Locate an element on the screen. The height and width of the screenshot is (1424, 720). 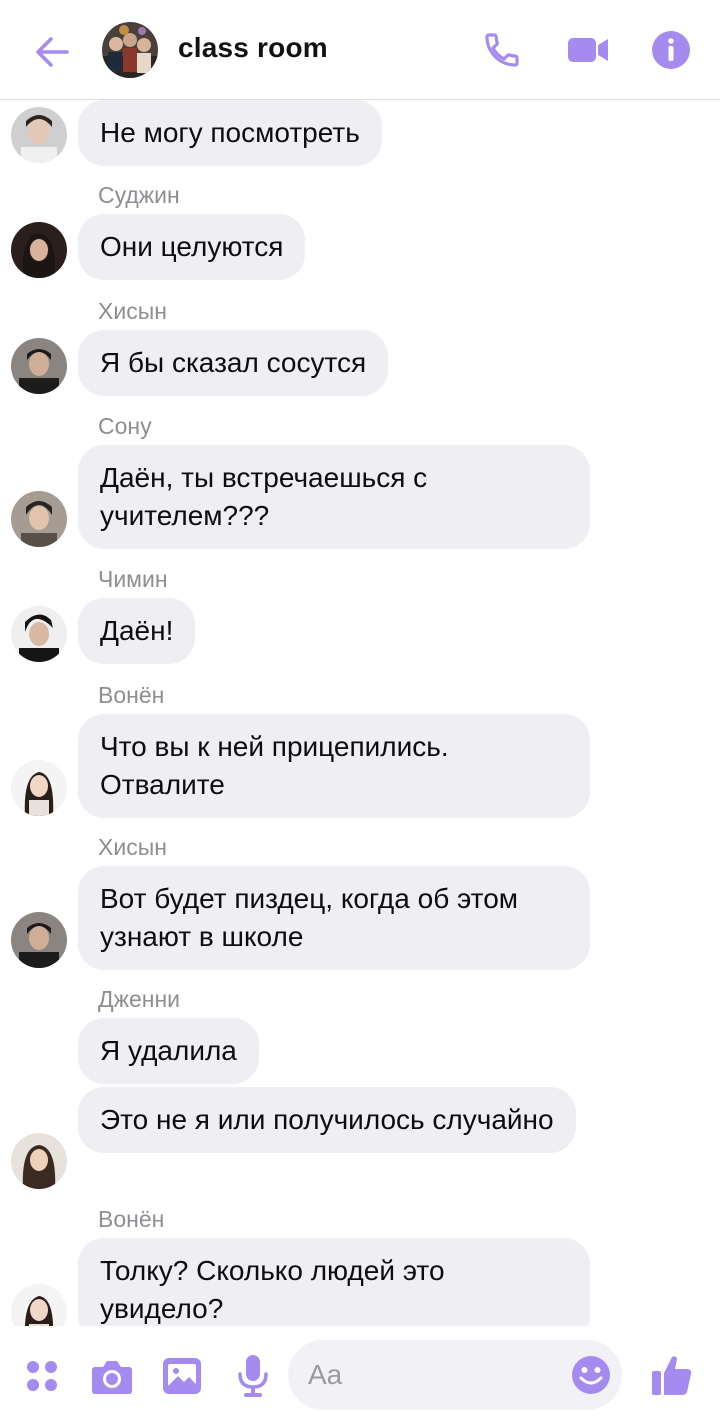
sender-name: Сону is located at coordinates (125, 426).